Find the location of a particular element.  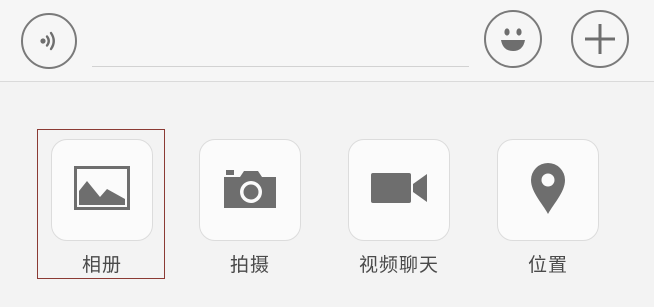

camera-tile is located at coordinates (250, 190).